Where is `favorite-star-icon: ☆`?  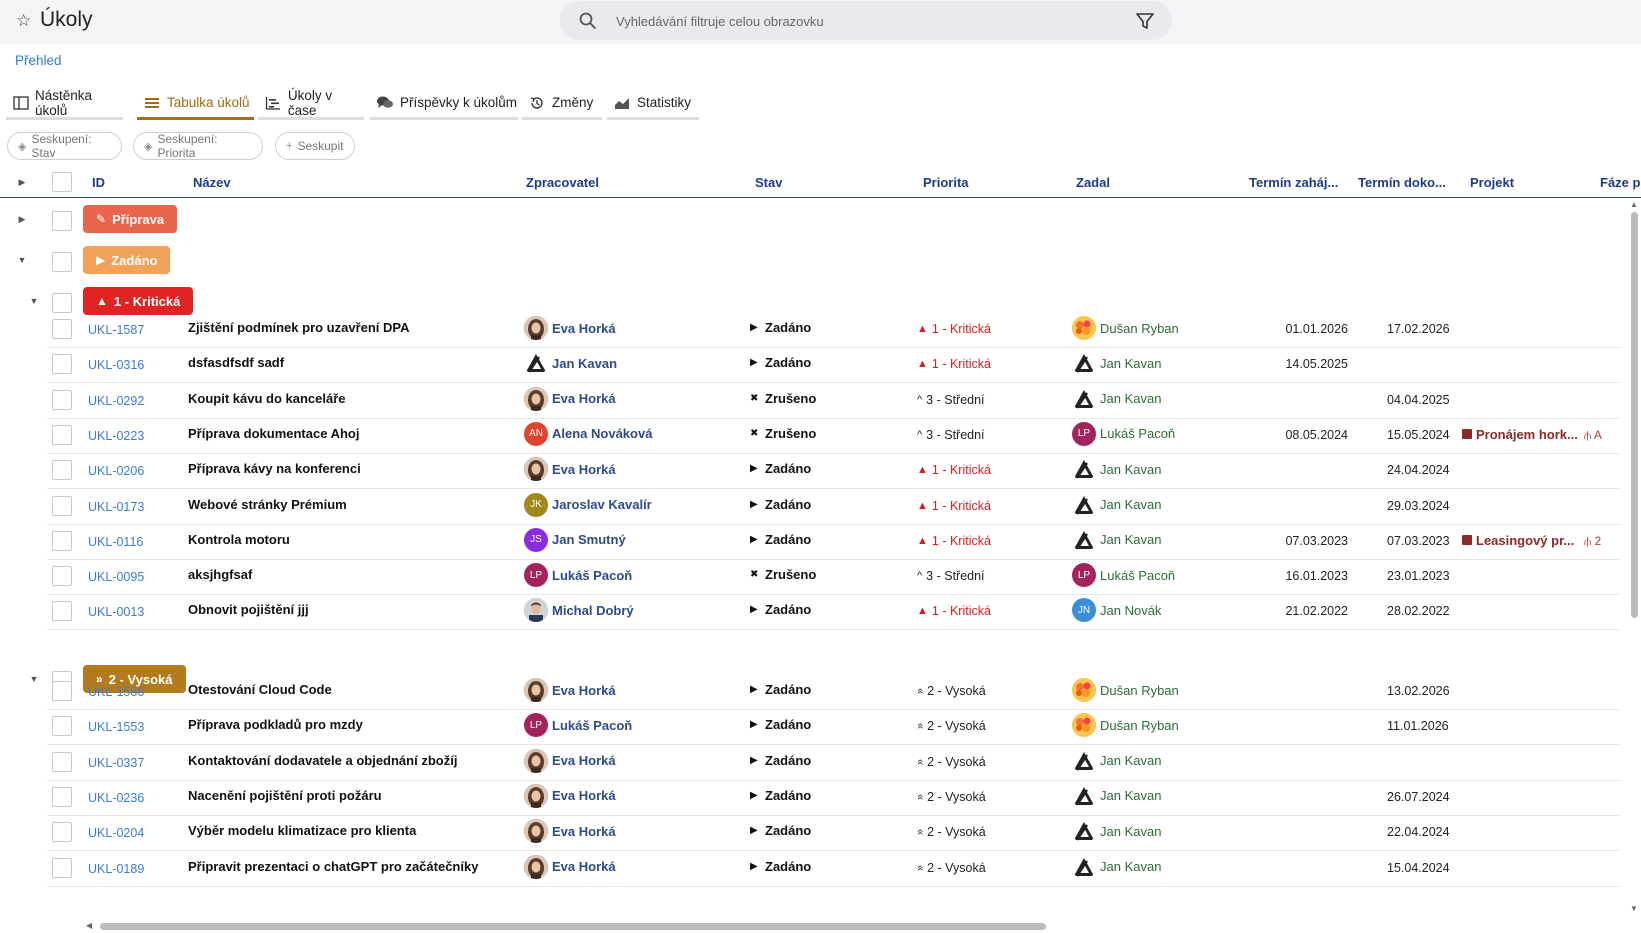 favorite-star-icon: ☆ is located at coordinates (23, 21).